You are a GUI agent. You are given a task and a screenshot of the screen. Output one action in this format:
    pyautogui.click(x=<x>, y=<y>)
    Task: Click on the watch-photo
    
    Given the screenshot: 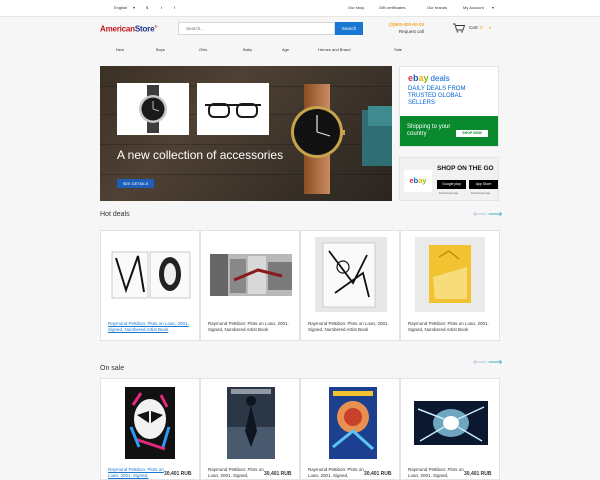 What is the action you would take?
    pyautogui.click(x=153, y=109)
    